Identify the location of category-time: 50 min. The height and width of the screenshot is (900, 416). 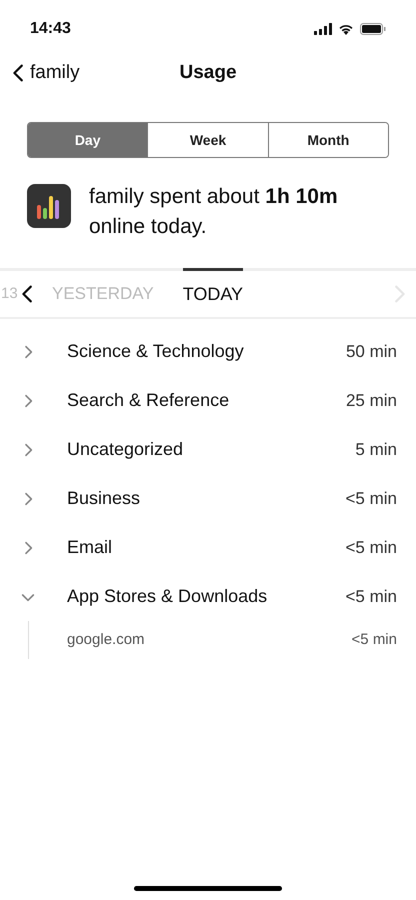
(371, 351).